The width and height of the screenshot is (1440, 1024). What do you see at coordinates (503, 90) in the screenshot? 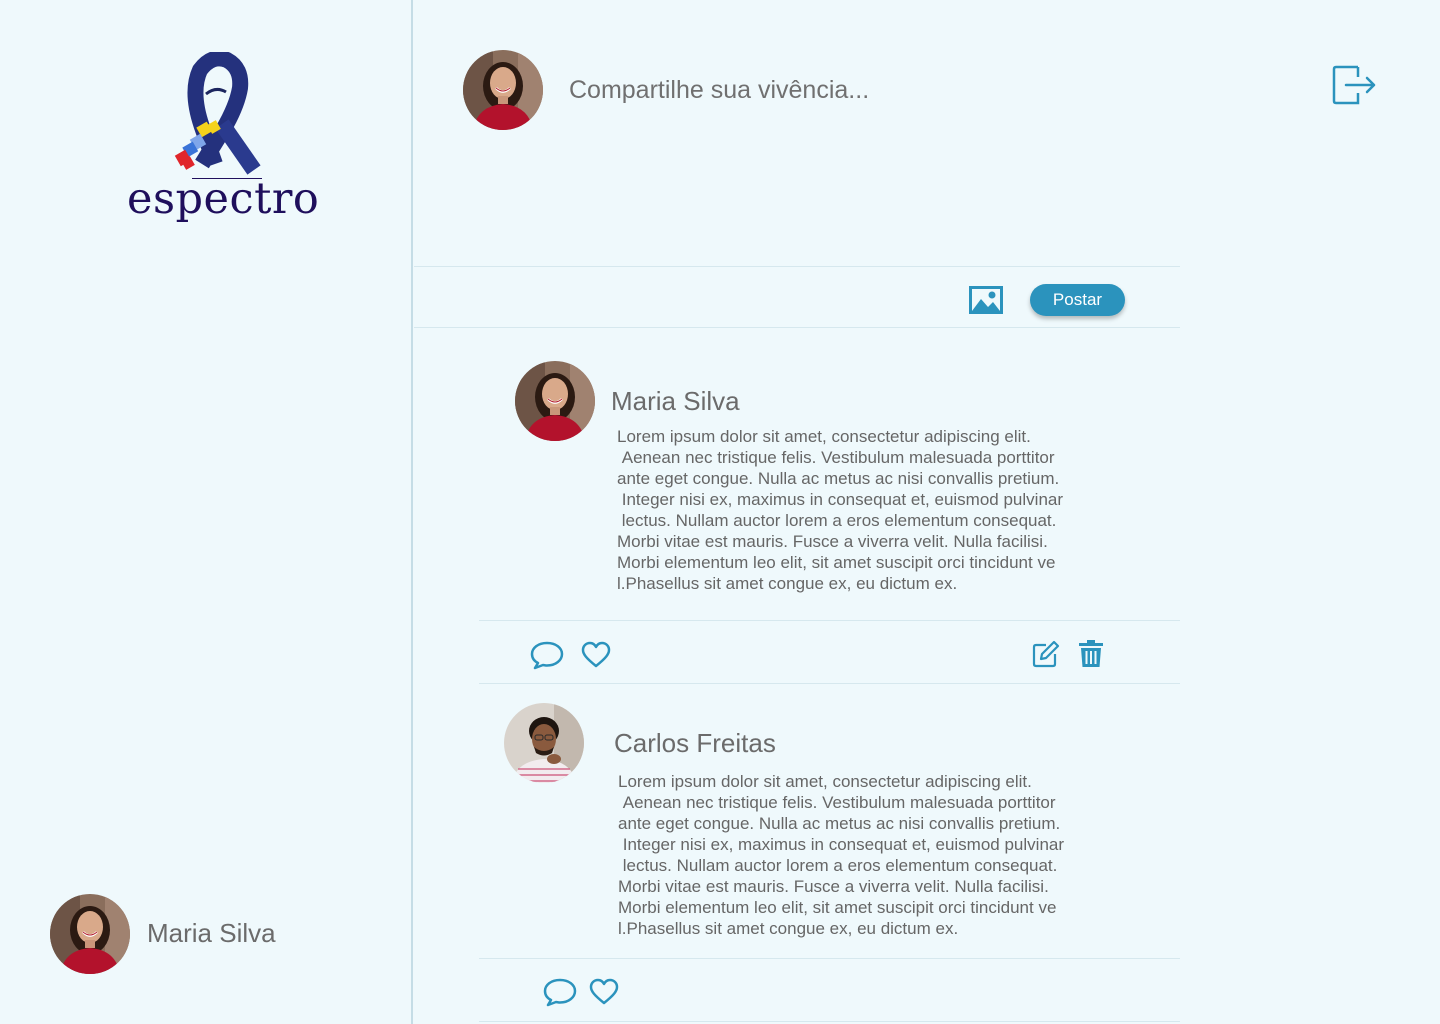
I see `composer-avatar` at bounding box center [503, 90].